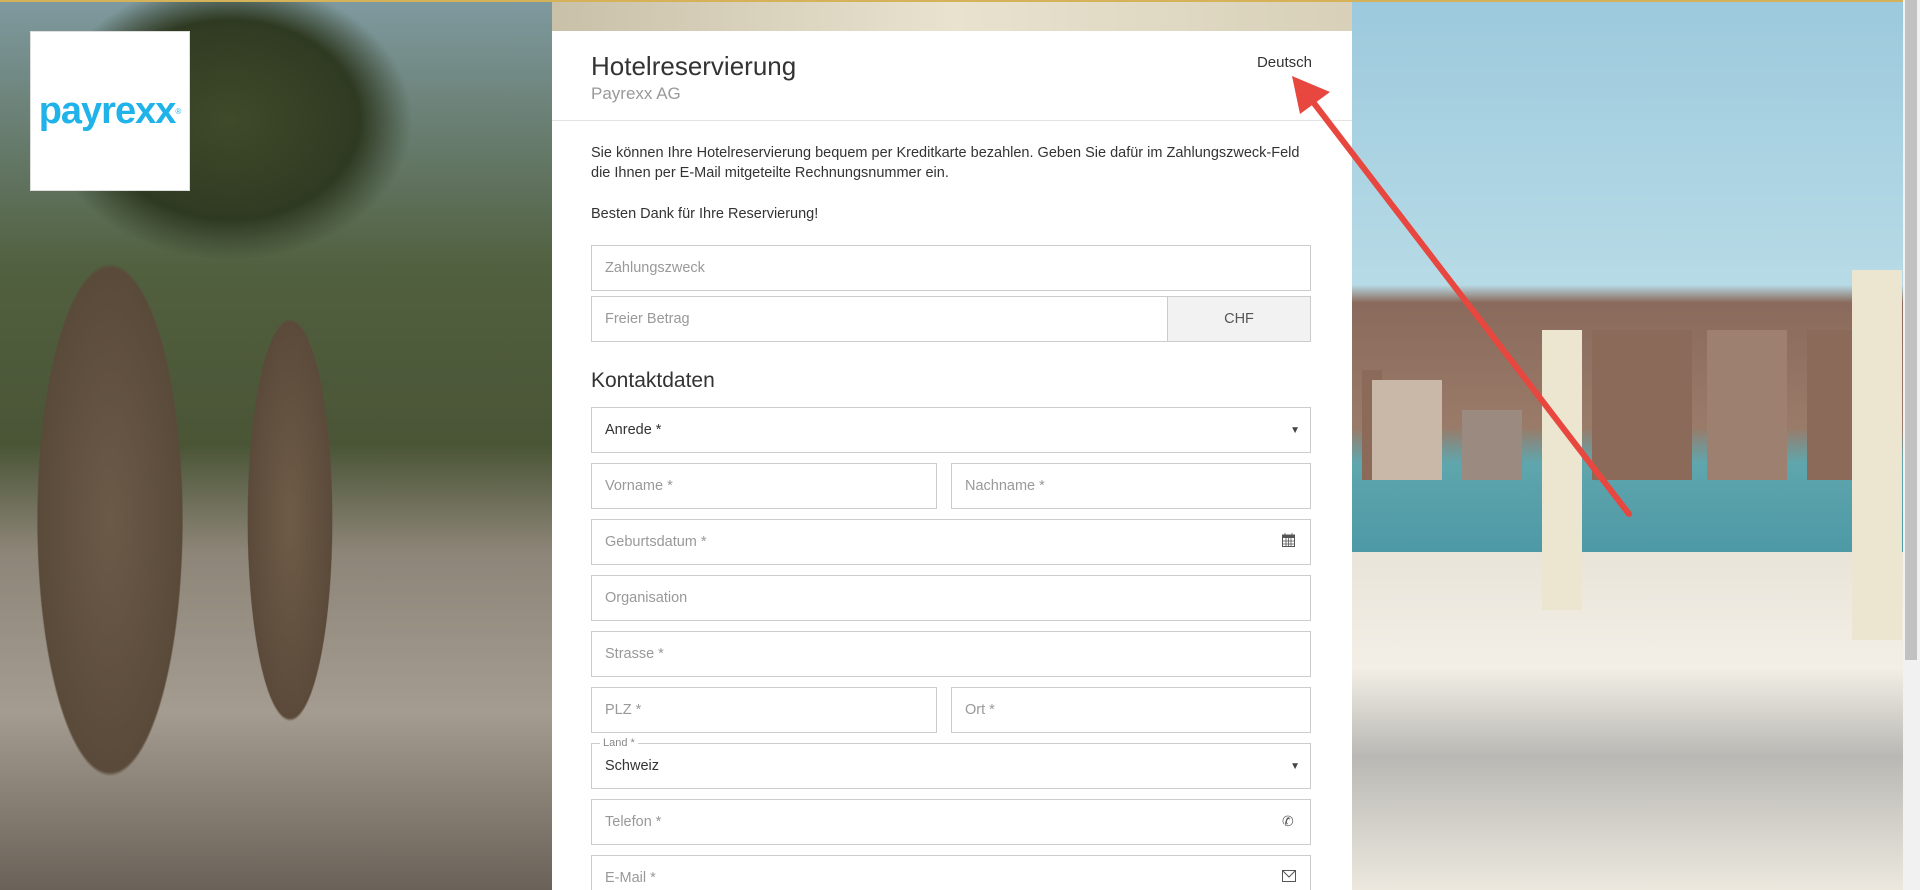  What do you see at coordinates (178, 111) in the screenshot?
I see `logo-mark: ®` at bounding box center [178, 111].